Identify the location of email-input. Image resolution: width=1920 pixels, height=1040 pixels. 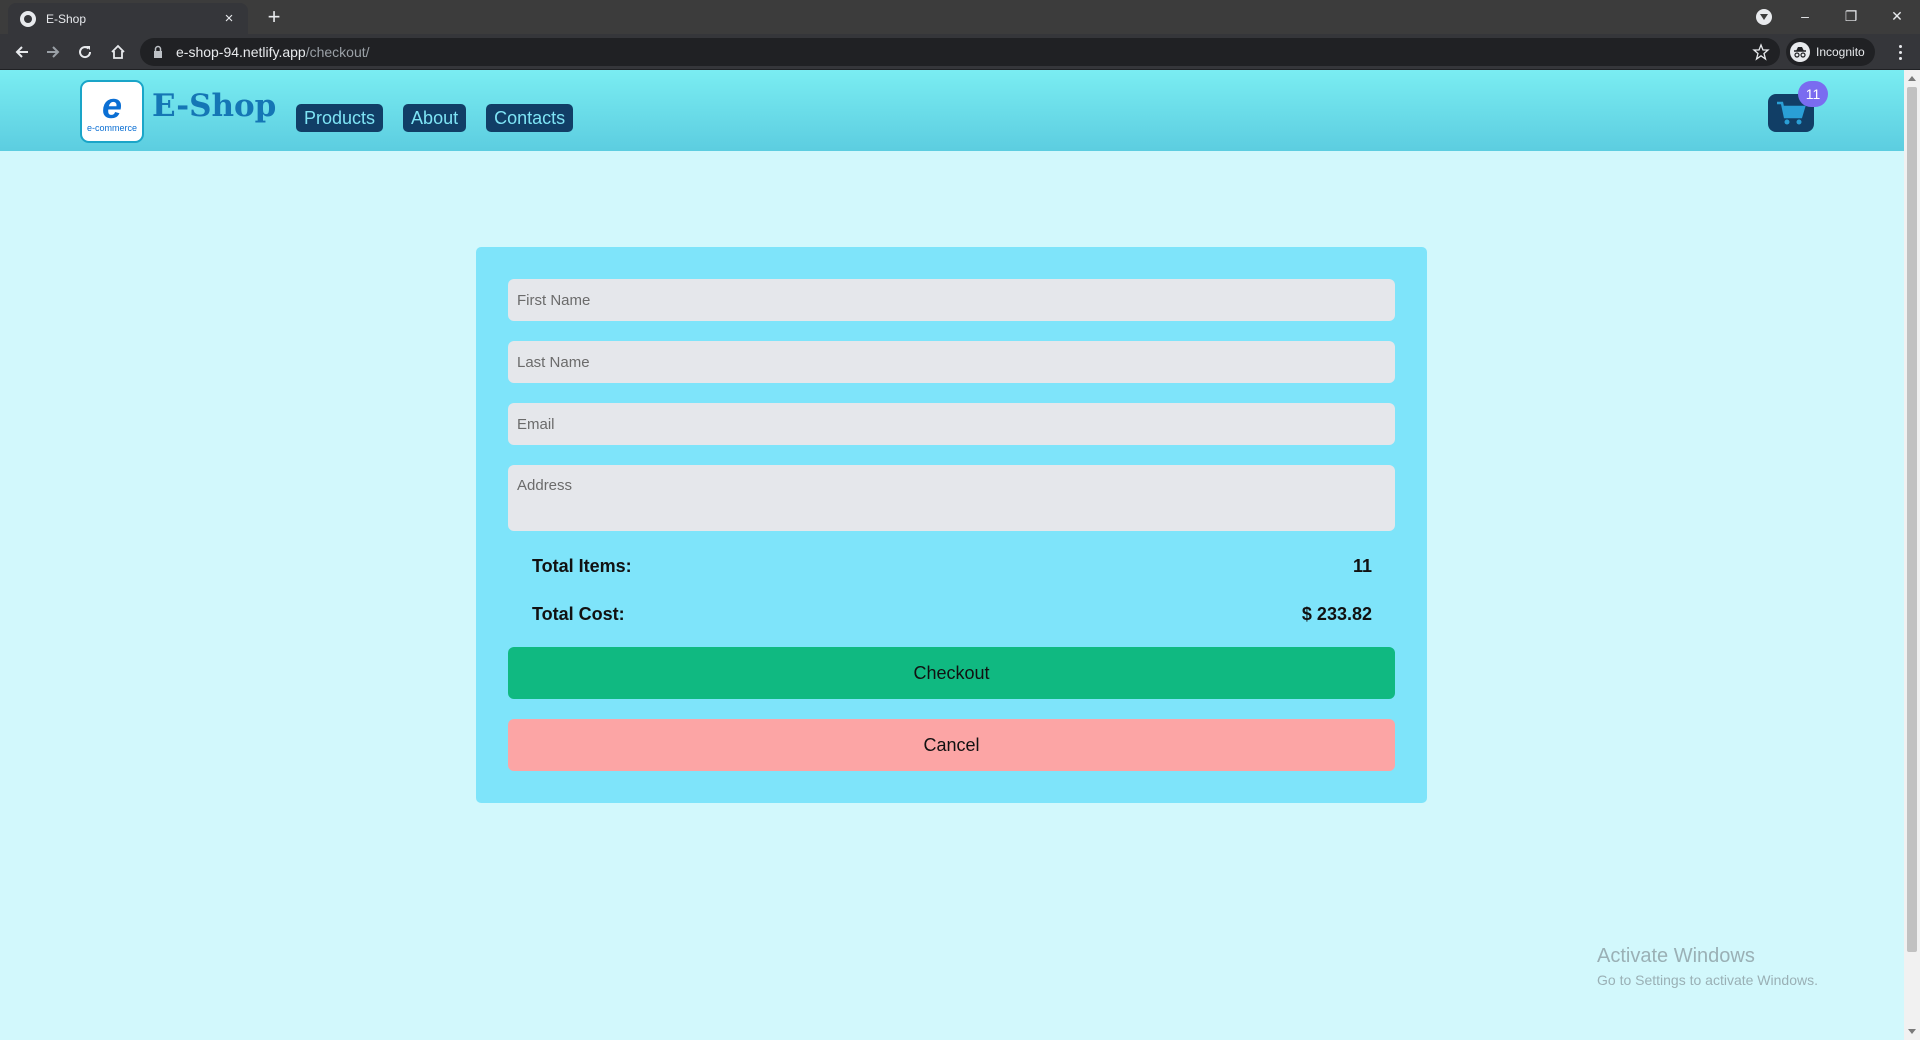
(951, 424).